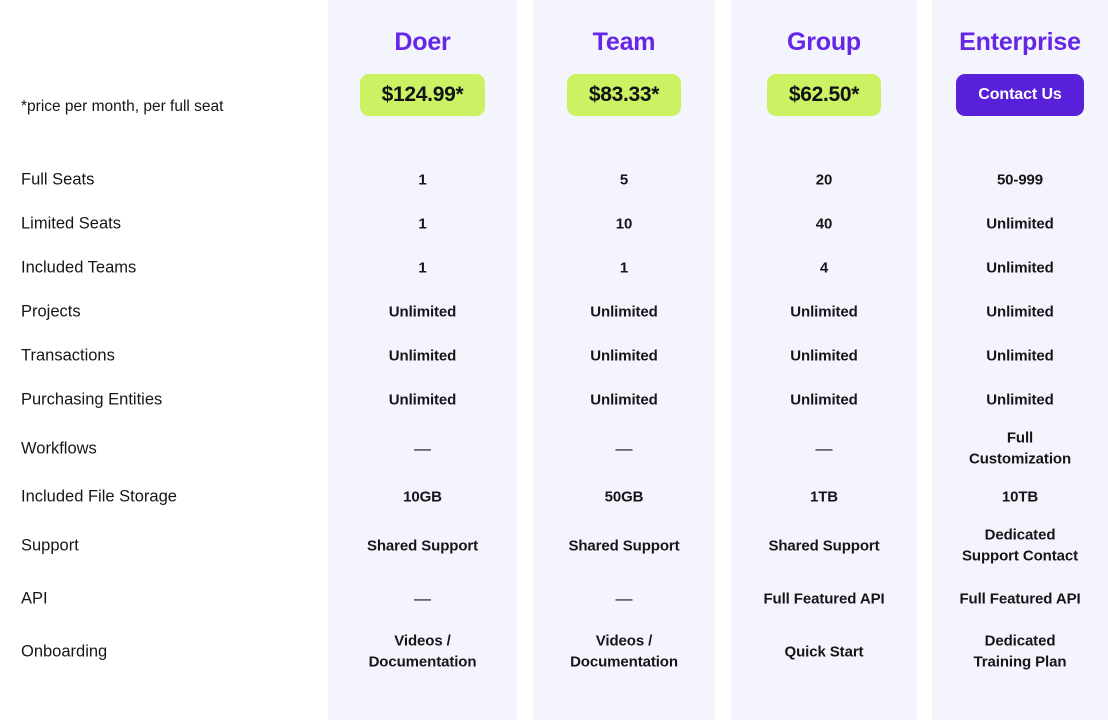 The height and width of the screenshot is (720, 1108). I want to click on feature-value-cell: 20, so click(824, 180).